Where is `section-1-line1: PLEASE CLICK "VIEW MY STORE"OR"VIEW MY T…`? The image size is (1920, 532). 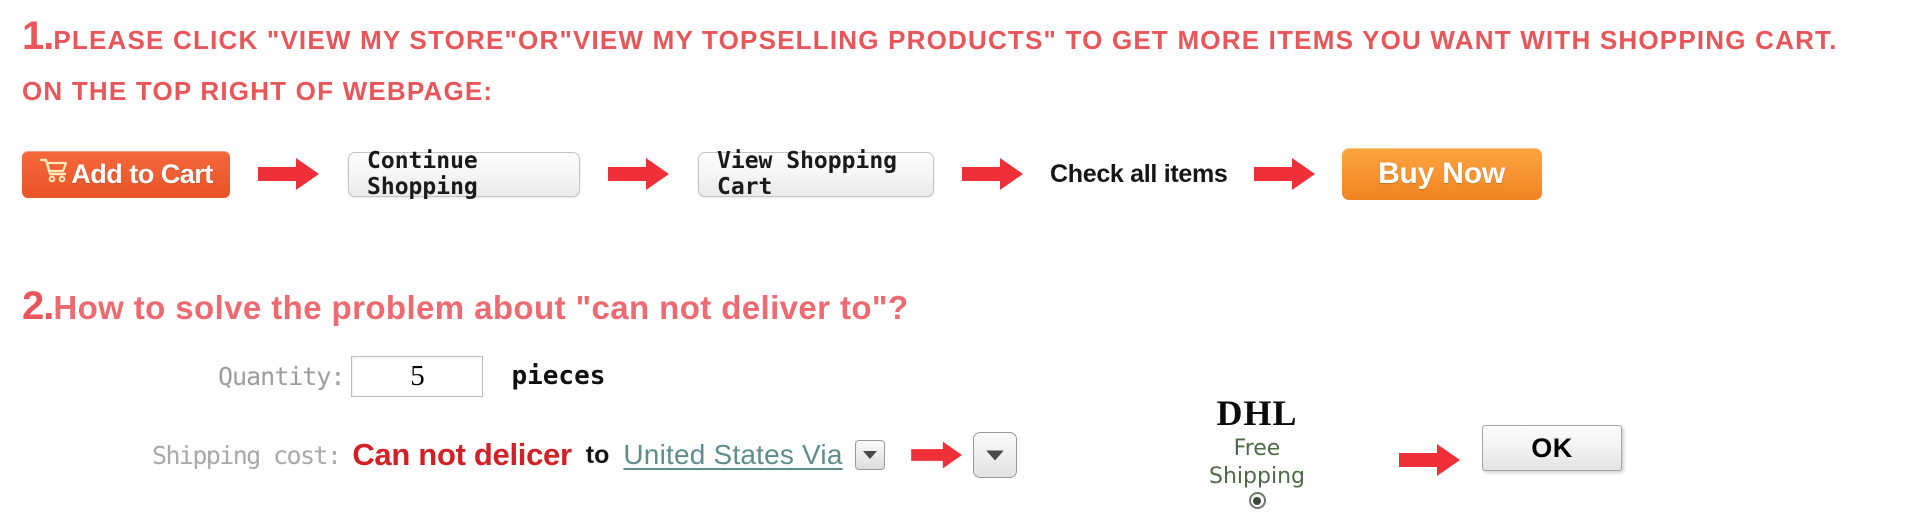
section-1-line1: PLEASE CLICK "VIEW MY STORE"OR"VIEW MY T… is located at coordinates (945, 40).